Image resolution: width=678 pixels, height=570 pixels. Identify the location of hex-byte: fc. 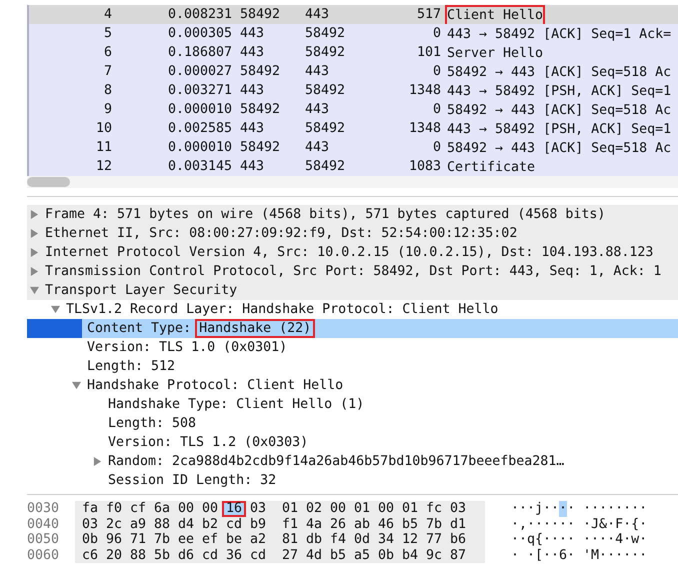
(434, 508).